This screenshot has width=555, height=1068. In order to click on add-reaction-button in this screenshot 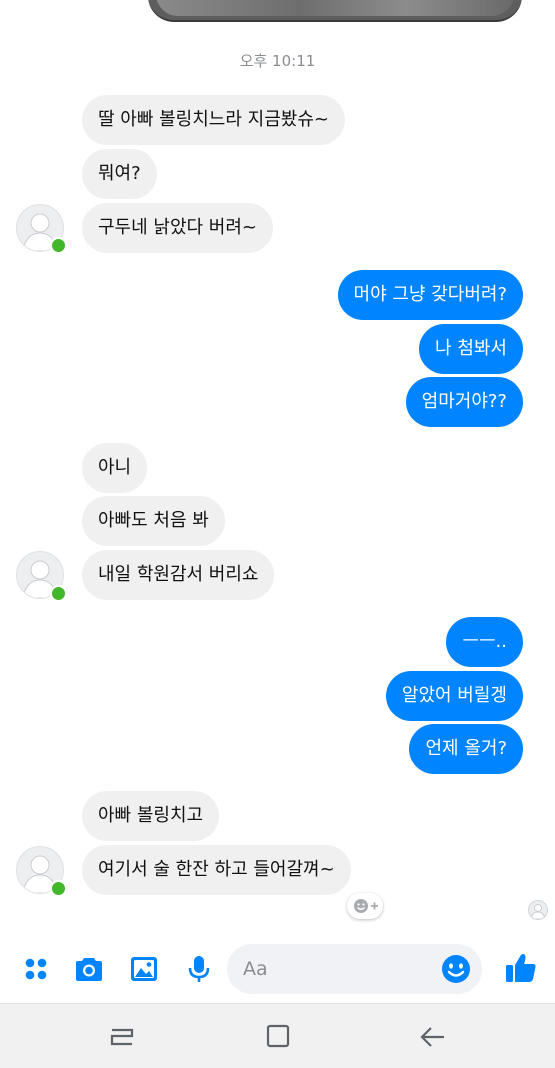, I will do `click(365, 906)`.